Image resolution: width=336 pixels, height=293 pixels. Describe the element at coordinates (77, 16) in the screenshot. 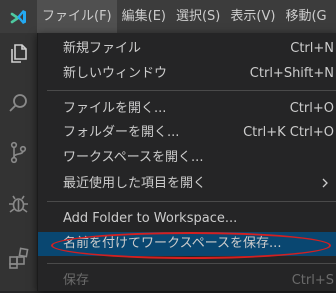

I see `menu-file: ファイル(F)` at that location.